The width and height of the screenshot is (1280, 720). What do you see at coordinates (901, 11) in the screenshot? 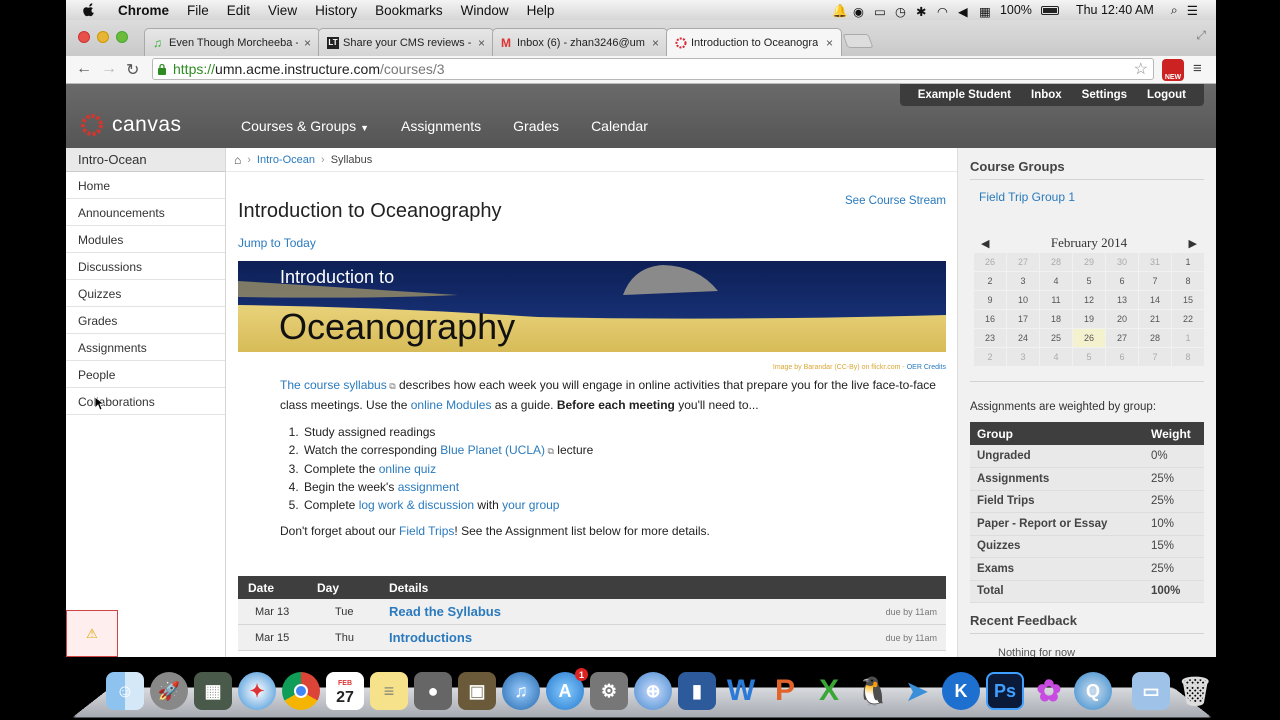
I see `time-machine-icon: ◷` at bounding box center [901, 11].